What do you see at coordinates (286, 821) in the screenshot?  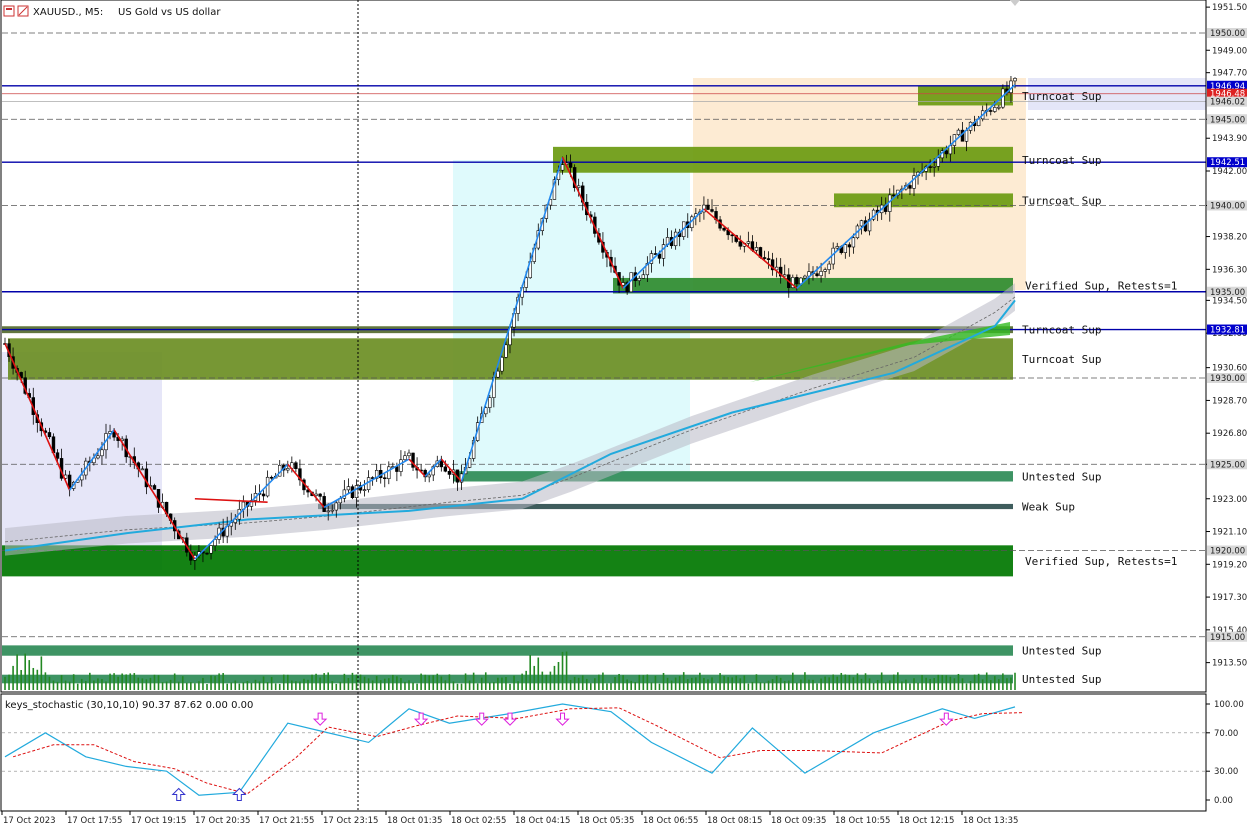 I see `x-tick-label: 17 Oct 21:55` at bounding box center [286, 821].